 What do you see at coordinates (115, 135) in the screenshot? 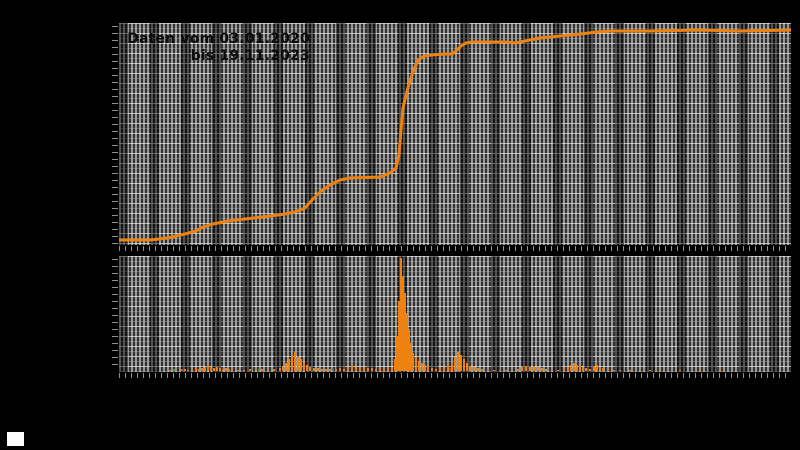
I see `y-axis-ticks-top` at bounding box center [115, 135].